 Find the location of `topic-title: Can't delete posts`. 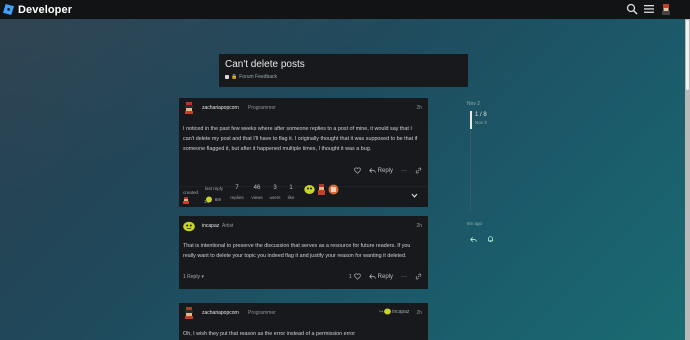

topic-title: Can't delete posts is located at coordinates (343, 64).